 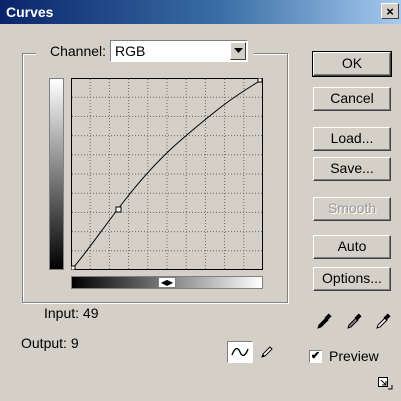 I want to click on smooth-button: Smooth, so click(x=352, y=209).